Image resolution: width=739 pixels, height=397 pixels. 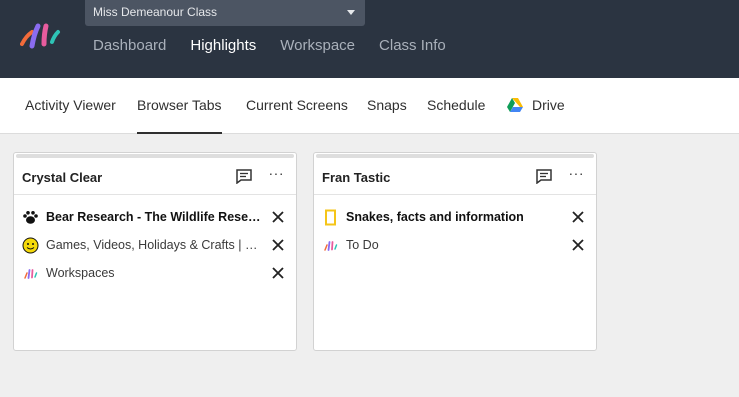 I want to click on paw-icon, so click(x=30, y=217).